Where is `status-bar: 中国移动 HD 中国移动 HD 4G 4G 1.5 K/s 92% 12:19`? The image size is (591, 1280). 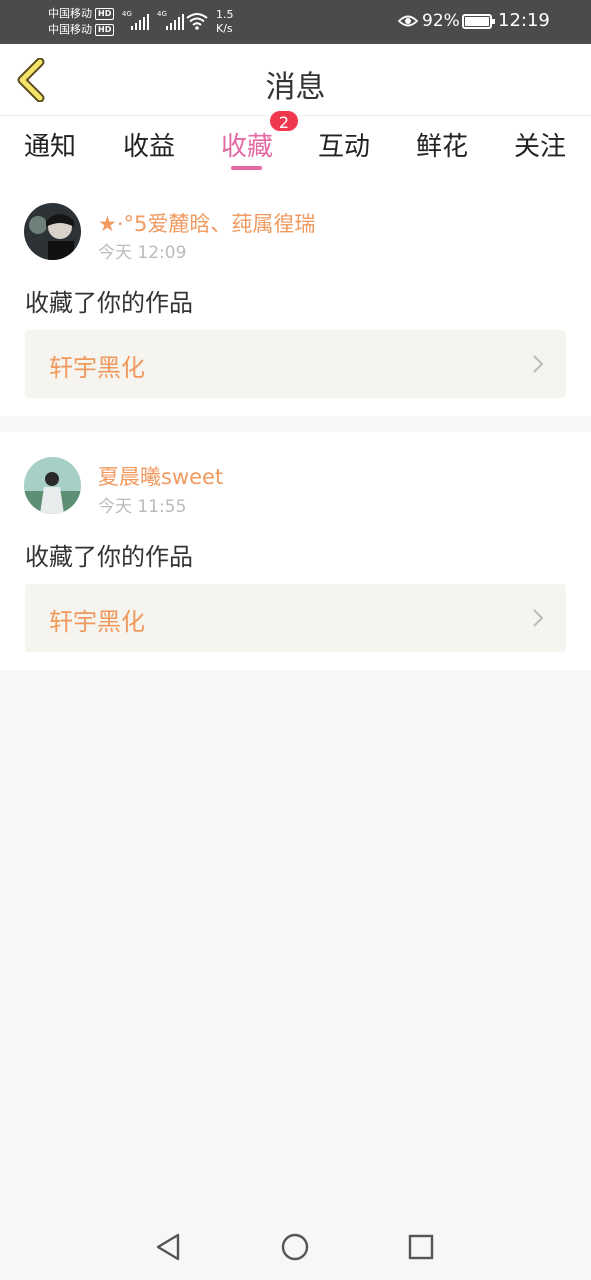 status-bar: 中国移动 HD 中国移动 HD 4G 4G 1.5 K/s 92% 12:19 is located at coordinates (295, 22).